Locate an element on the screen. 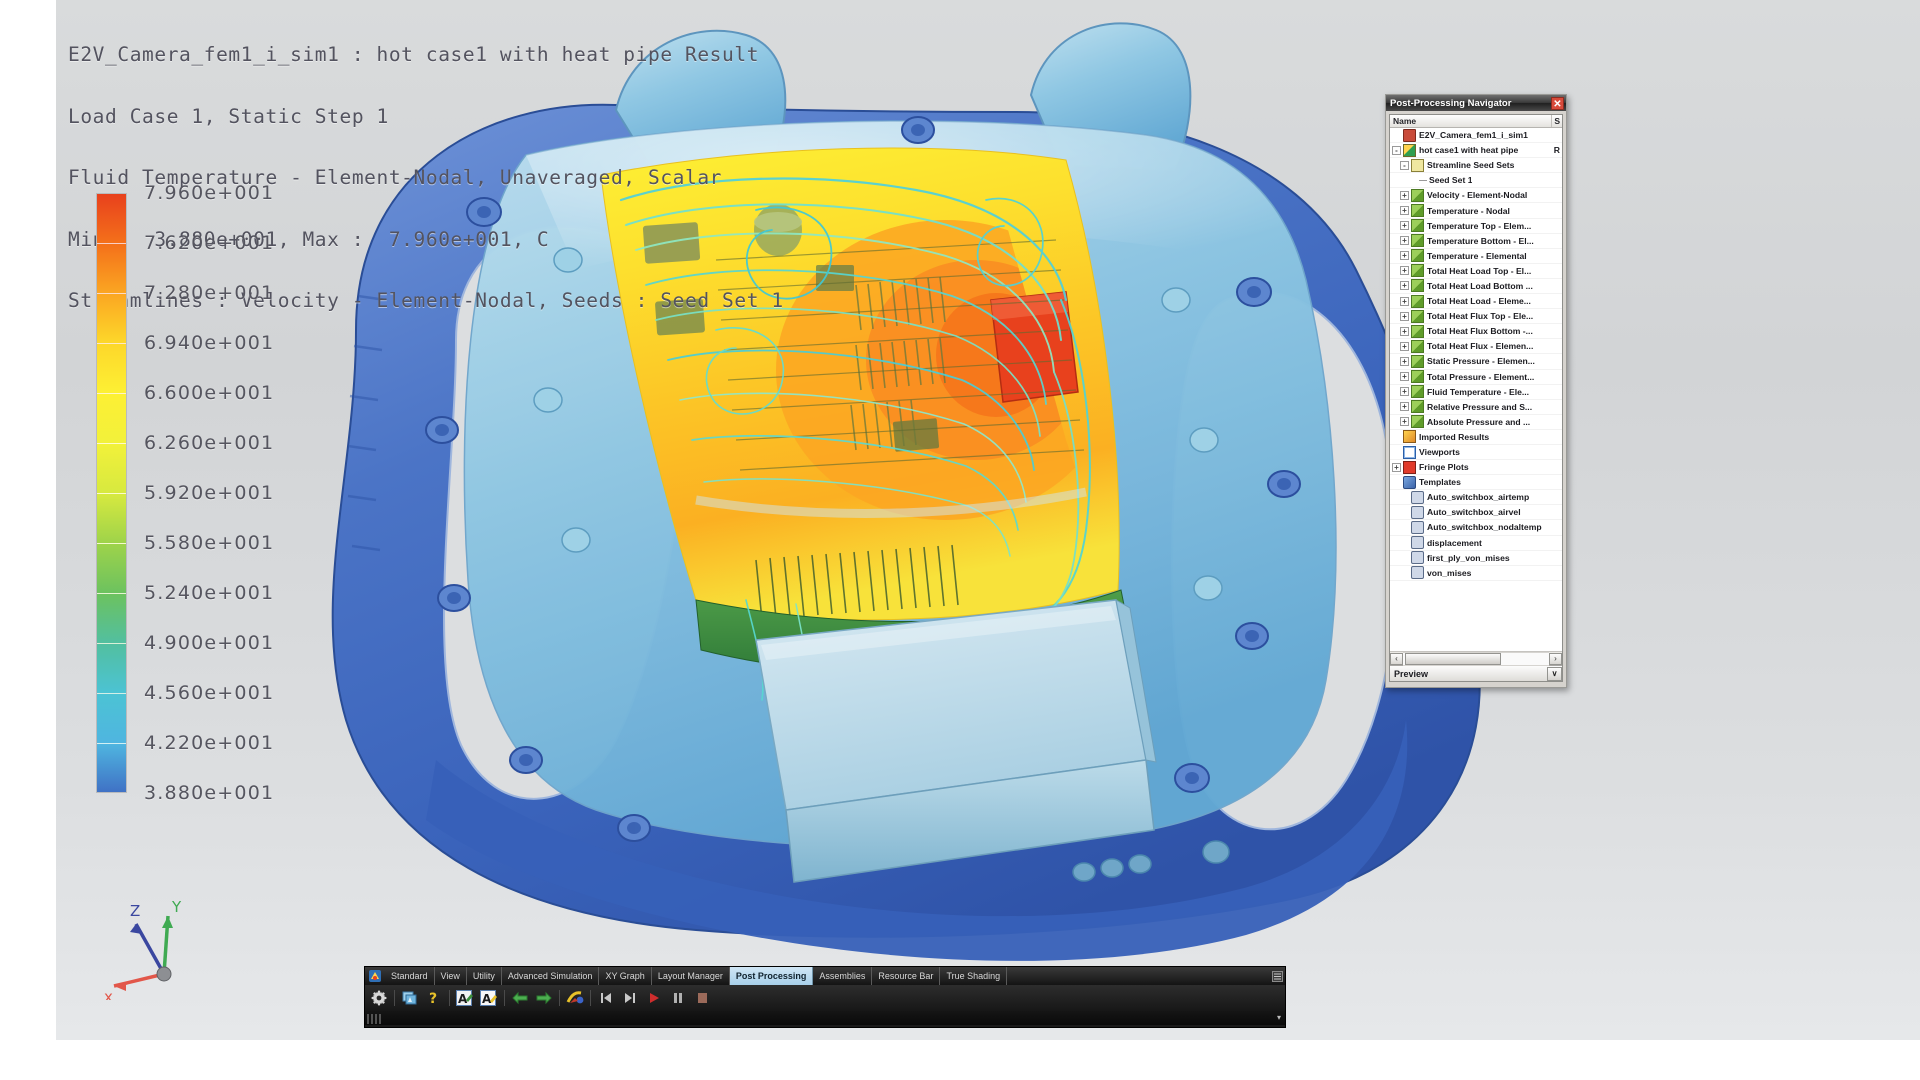  toolbar-tab-standard: Standard is located at coordinates (410, 976).